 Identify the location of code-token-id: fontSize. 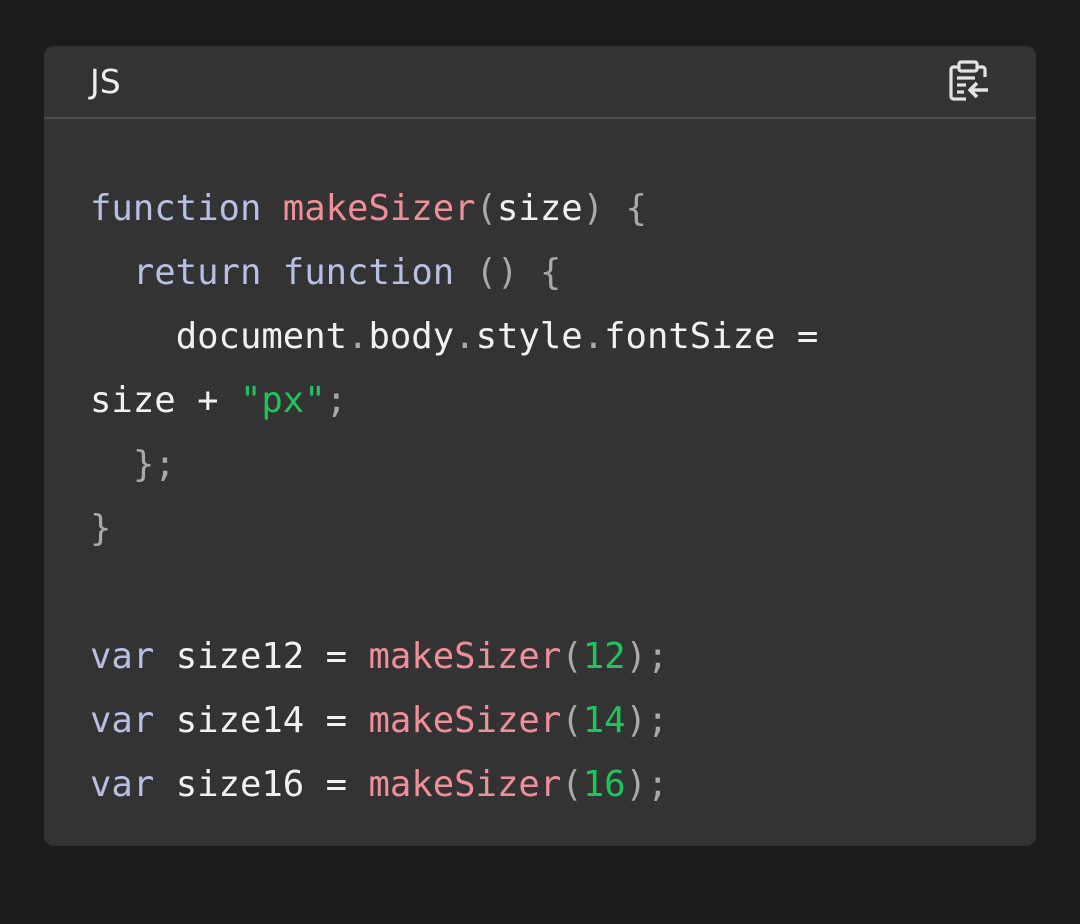
(690, 336).